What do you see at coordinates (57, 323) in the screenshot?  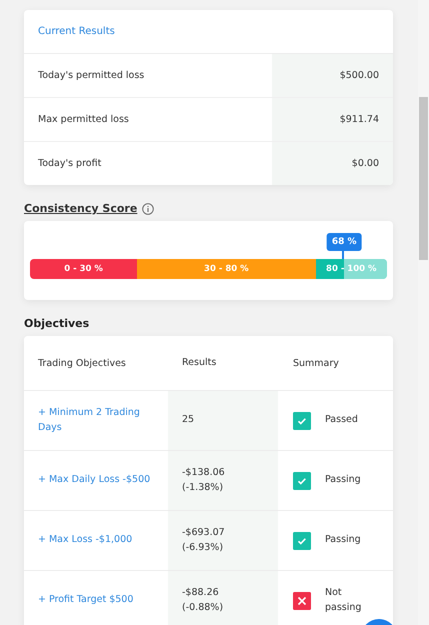 I see `section-heading: Objectives` at bounding box center [57, 323].